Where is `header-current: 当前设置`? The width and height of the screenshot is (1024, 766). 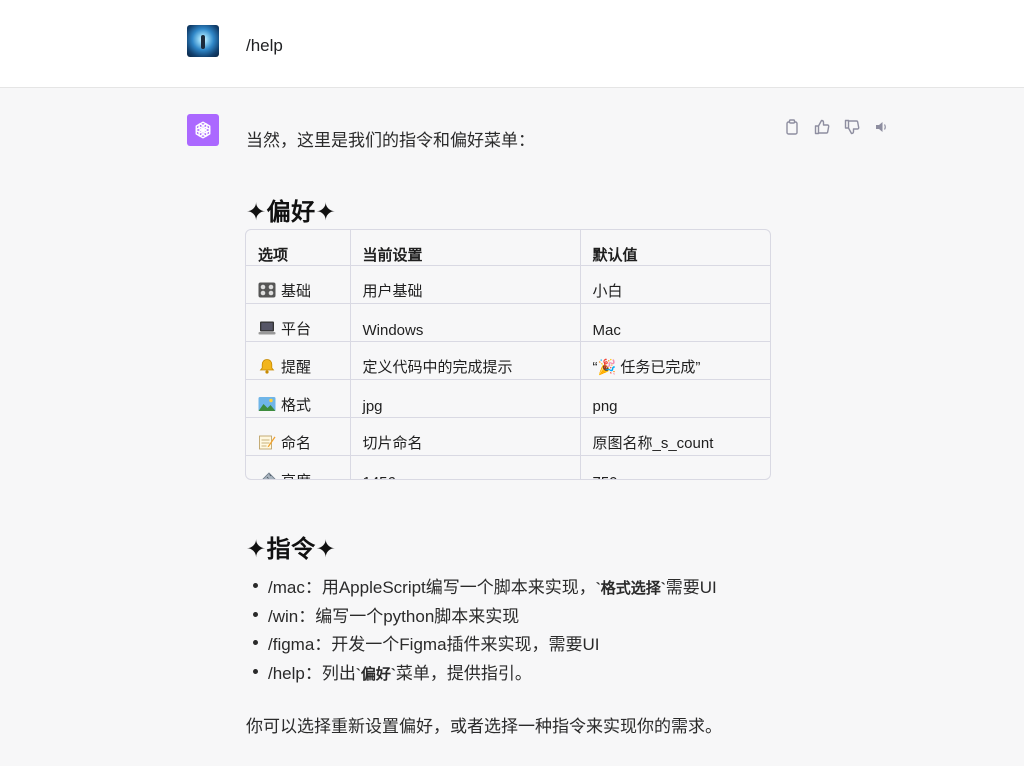
header-current: 当前设置 is located at coordinates (465, 248).